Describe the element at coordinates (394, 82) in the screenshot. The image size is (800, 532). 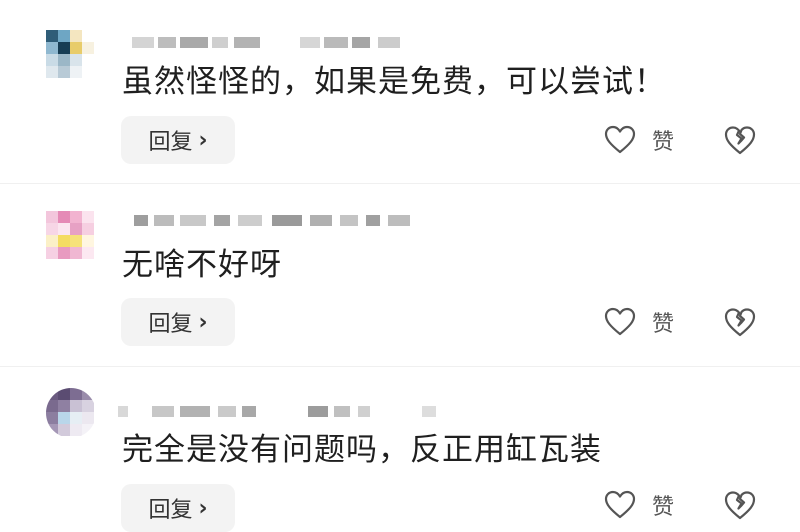
I see `comment-text: 虽然怪怪的，如果是免费，可以尝试！` at that location.